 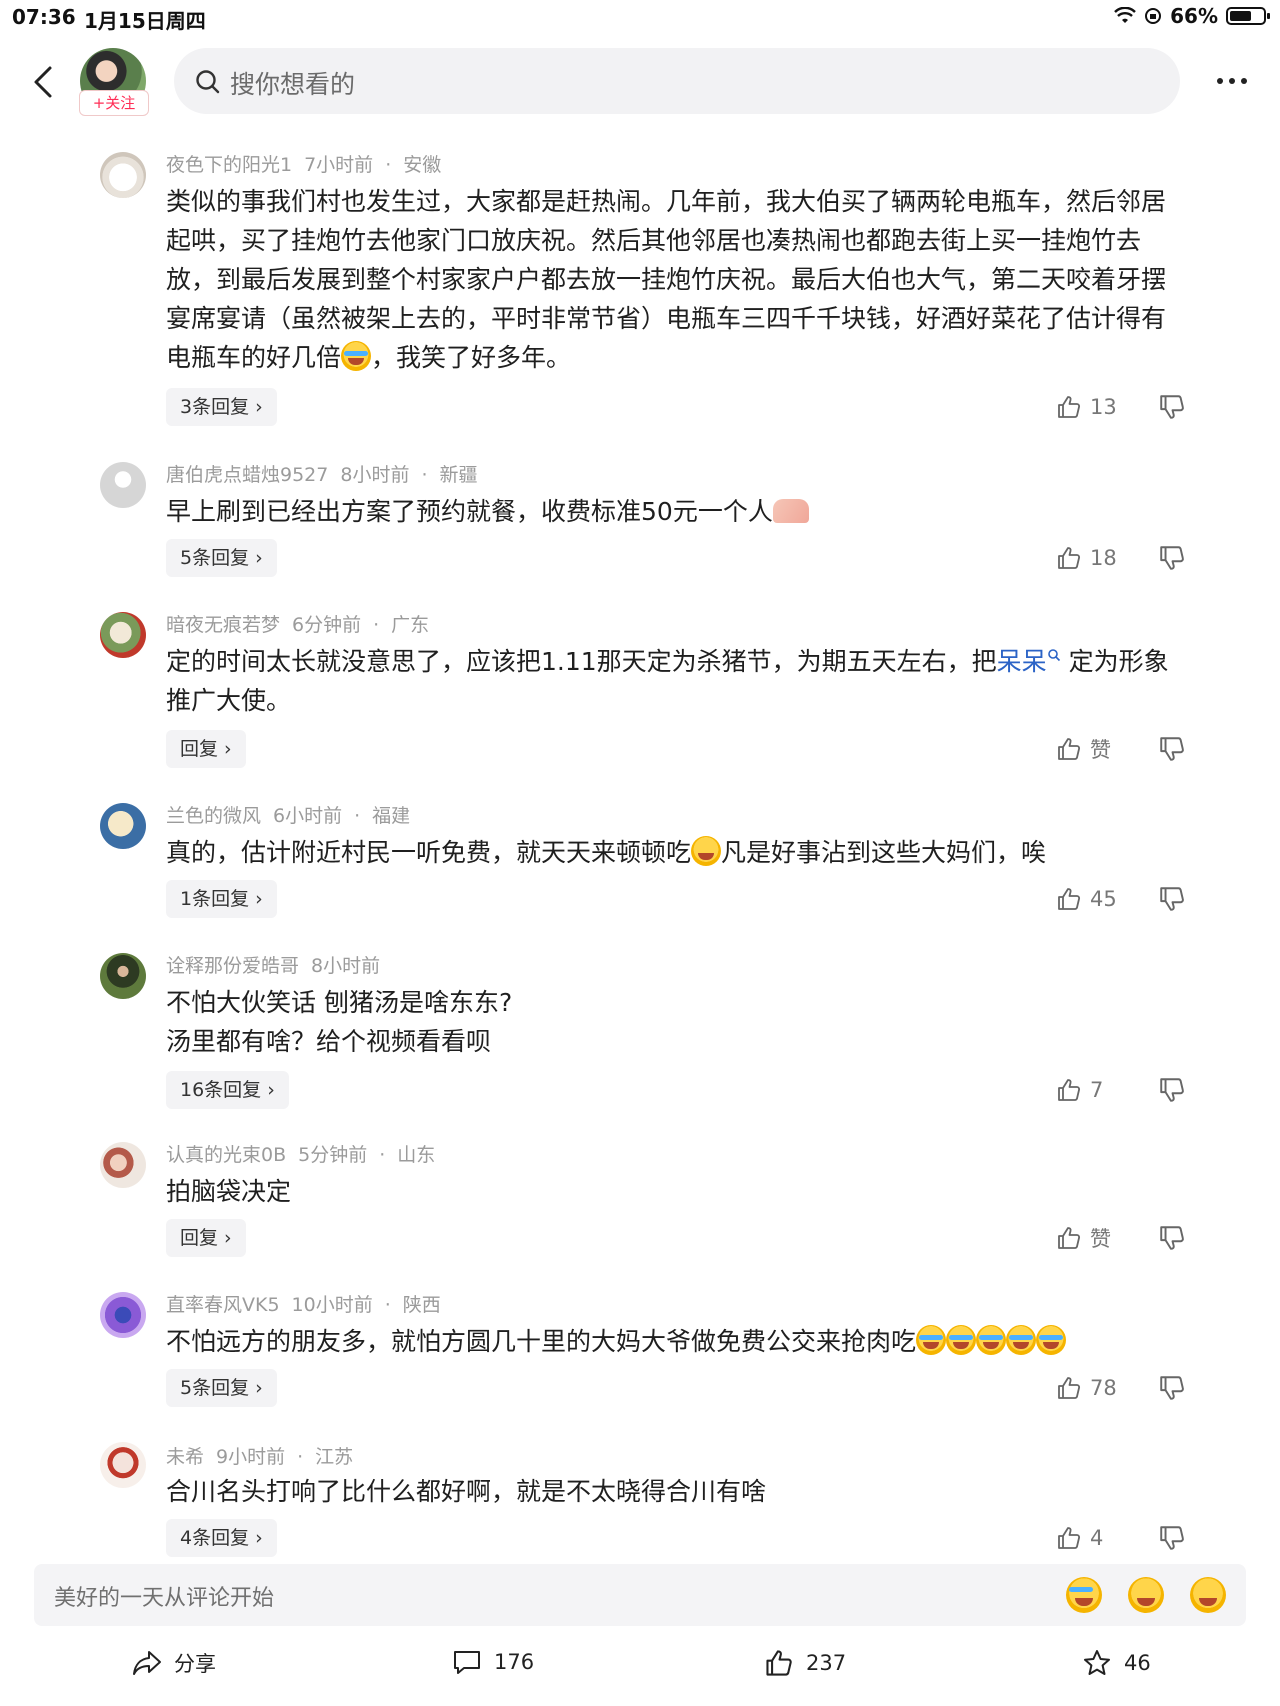 What do you see at coordinates (293, 84) in the screenshot?
I see `search-placeholder: 搜你想看的` at bounding box center [293, 84].